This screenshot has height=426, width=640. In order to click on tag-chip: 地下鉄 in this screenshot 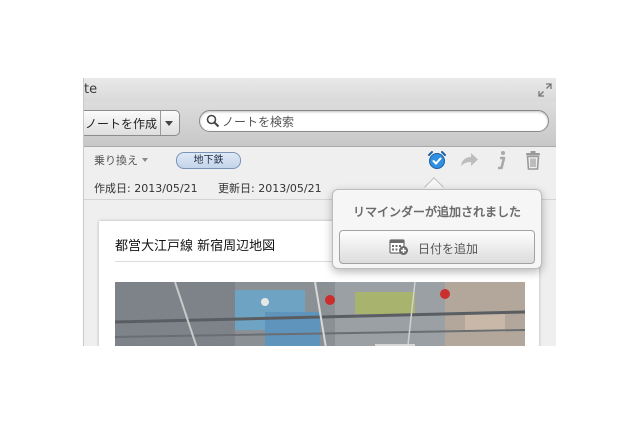, I will do `click(208, 160)`.